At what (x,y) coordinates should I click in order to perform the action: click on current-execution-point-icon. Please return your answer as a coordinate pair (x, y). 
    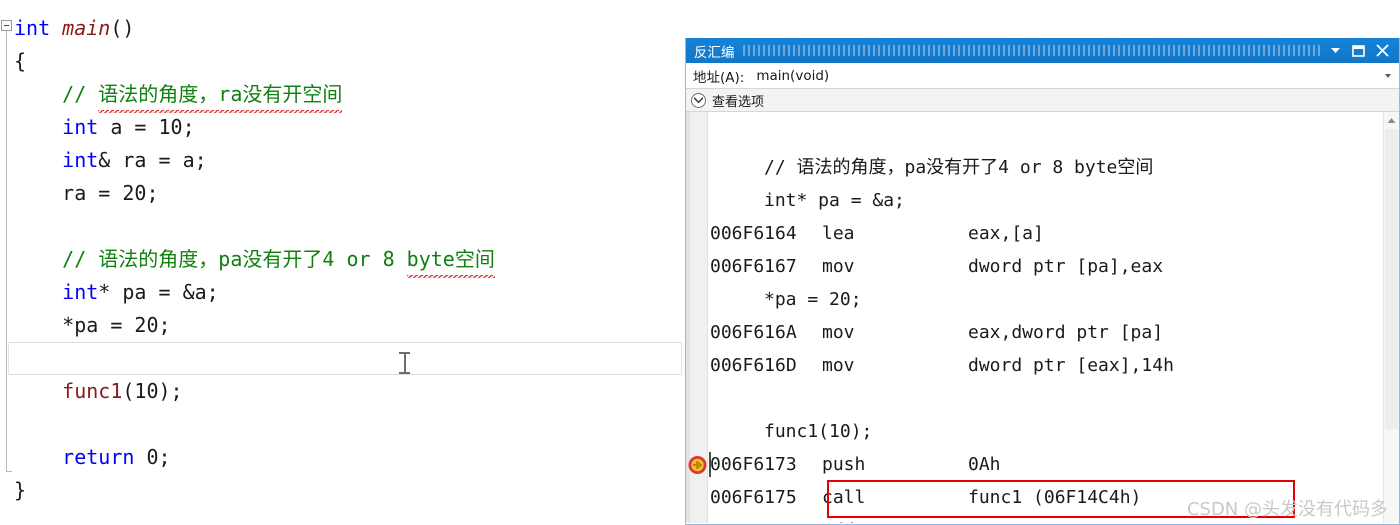
    Looking at the image, I should click on (697, 464).